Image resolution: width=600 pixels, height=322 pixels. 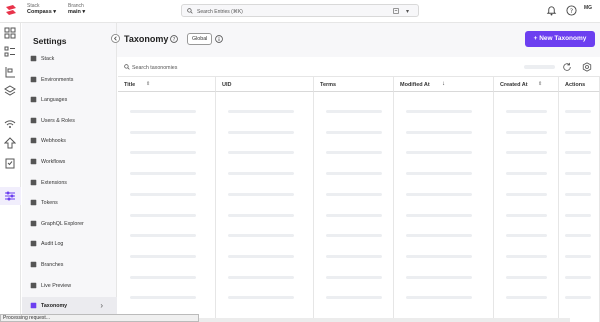 What do you see at coordinates (359, 67) in the screenshot?
I see `taxonomy-search-bar: Search taxonomies` at bounding box center [359, 67].